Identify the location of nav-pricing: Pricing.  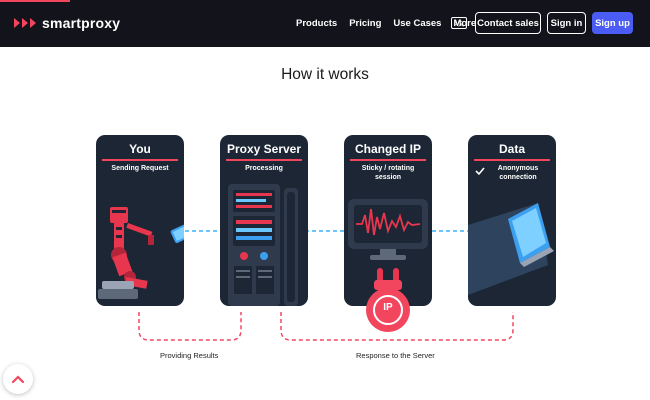
(365, 23).